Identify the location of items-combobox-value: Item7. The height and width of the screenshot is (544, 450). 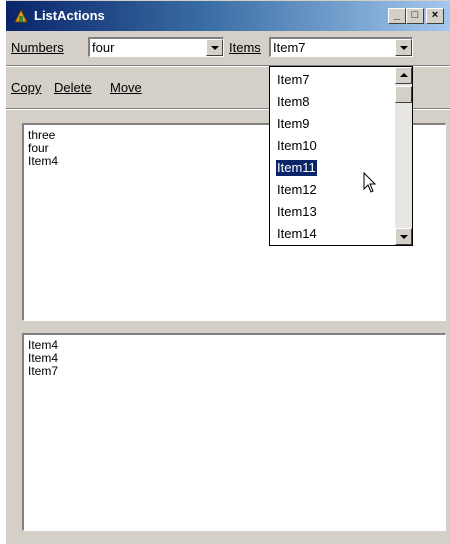
(289, 47).